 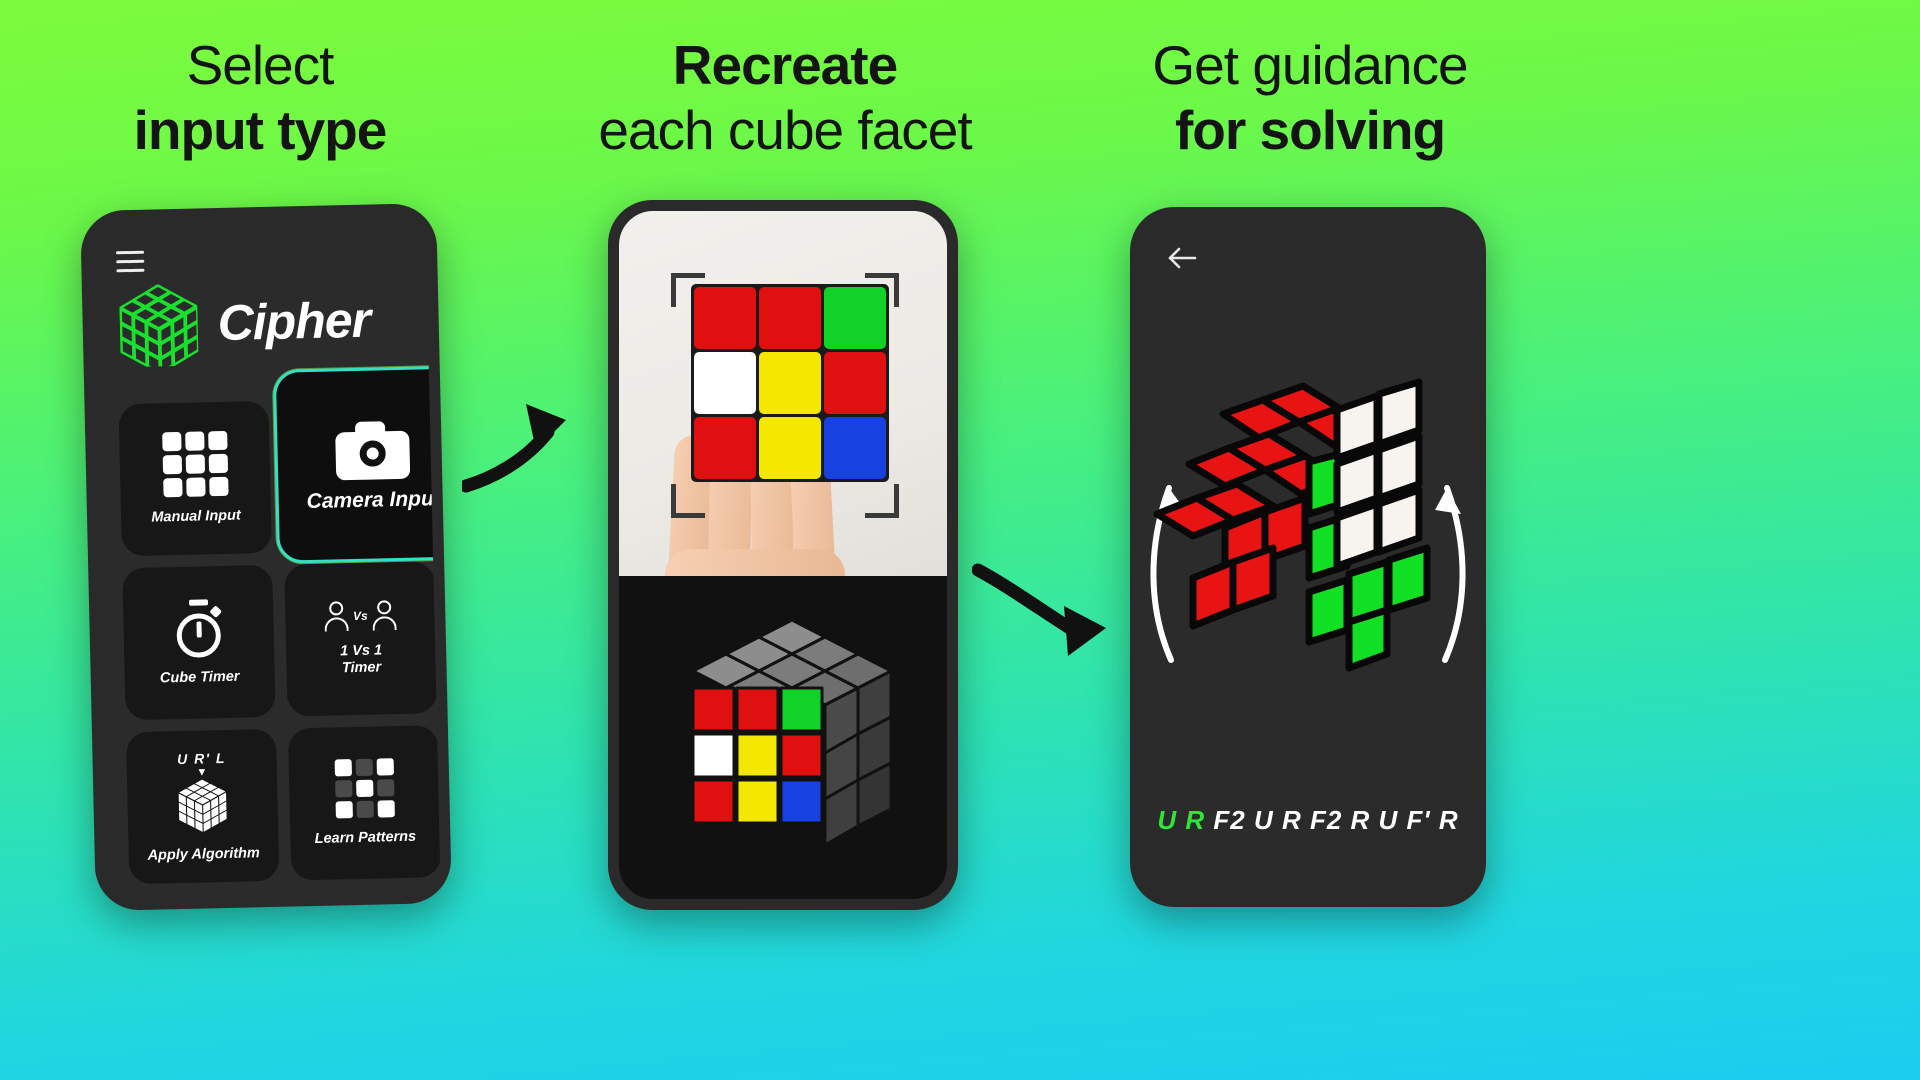 I want to click on tile-manual-input: Manual Input, so click(x=195, y=478).